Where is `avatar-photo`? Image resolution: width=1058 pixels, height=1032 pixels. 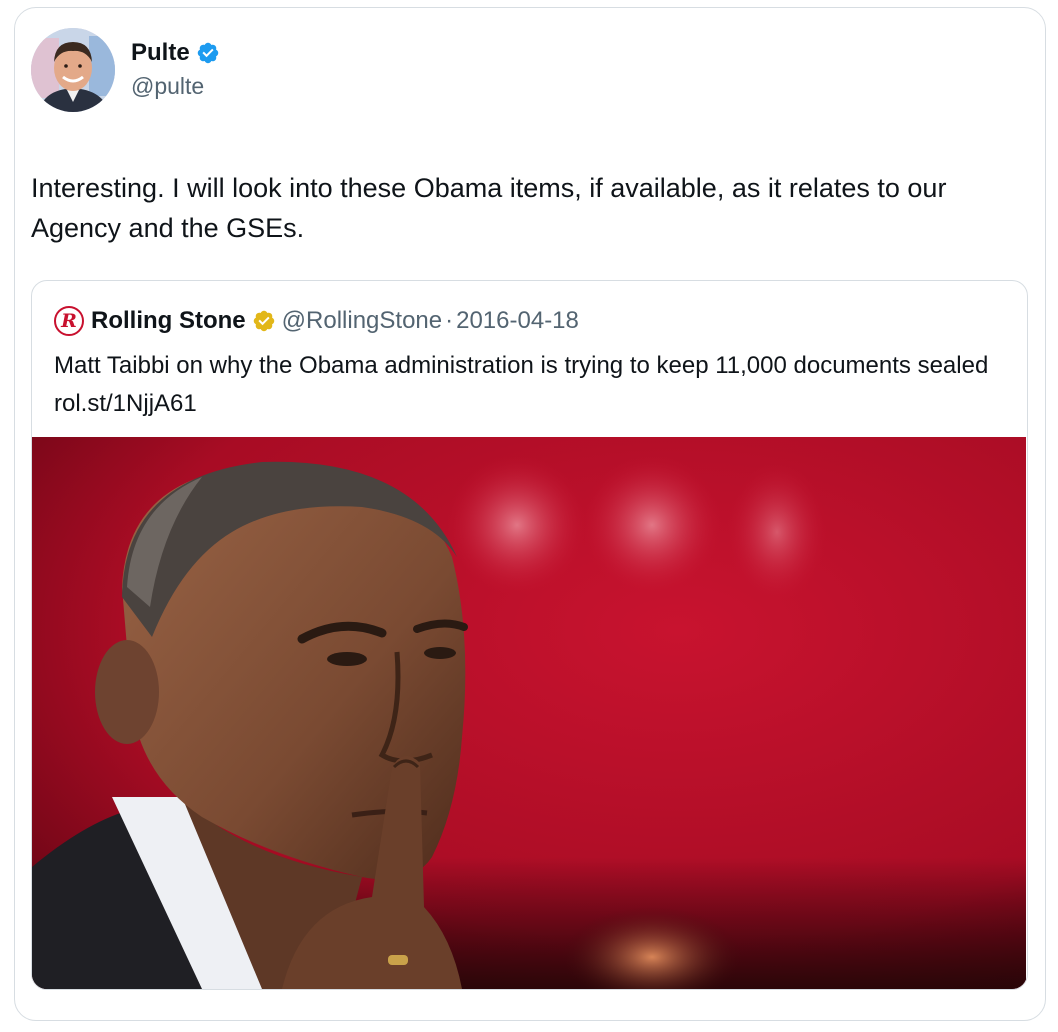
avatar-photo is located at coordinates (73, 70).